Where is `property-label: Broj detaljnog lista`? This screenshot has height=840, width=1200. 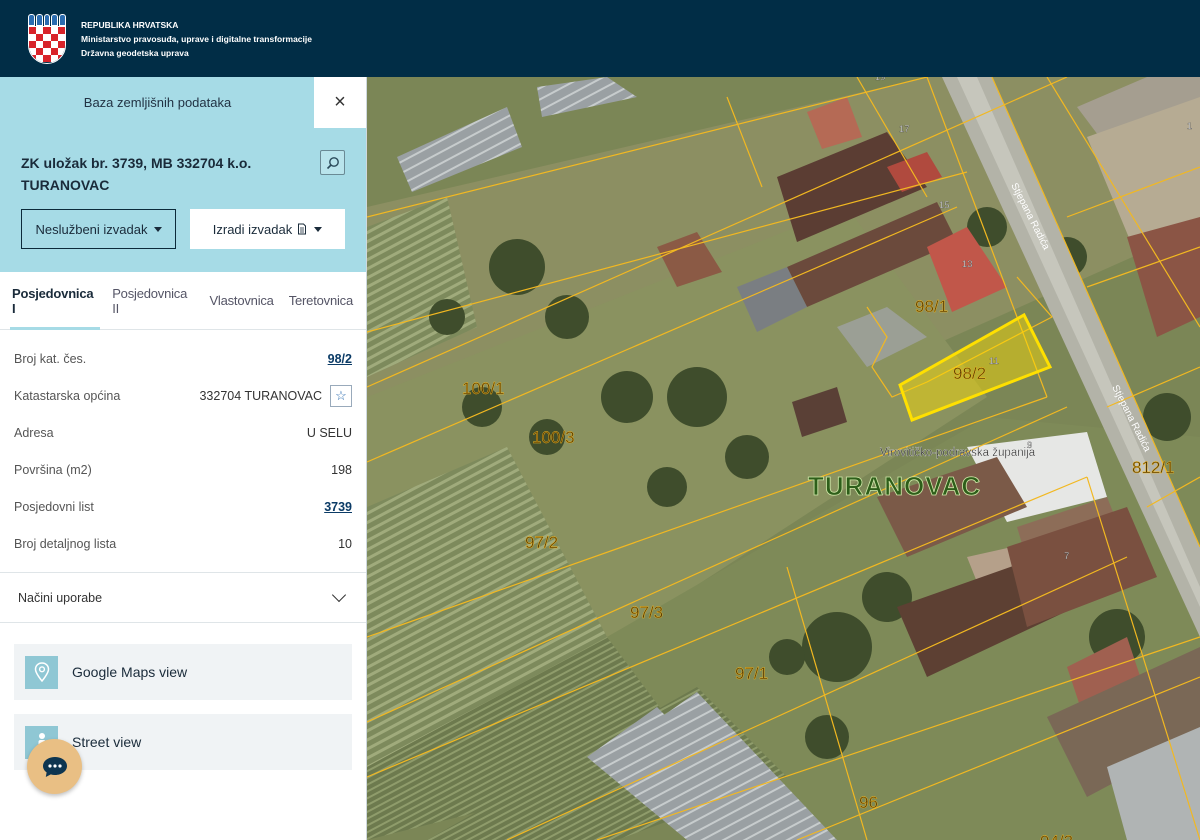
property-label: Broj detaljnog lista is located at coordinates (65, 543).